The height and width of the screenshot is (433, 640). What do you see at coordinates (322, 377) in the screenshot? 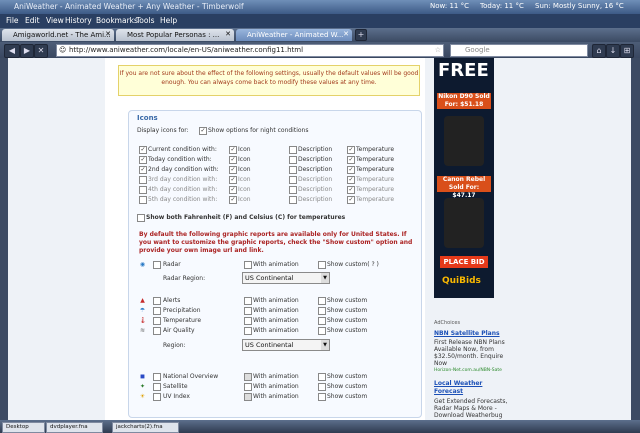
I see `national-overview-custom-checkbox` at bounding box center [322, 377].